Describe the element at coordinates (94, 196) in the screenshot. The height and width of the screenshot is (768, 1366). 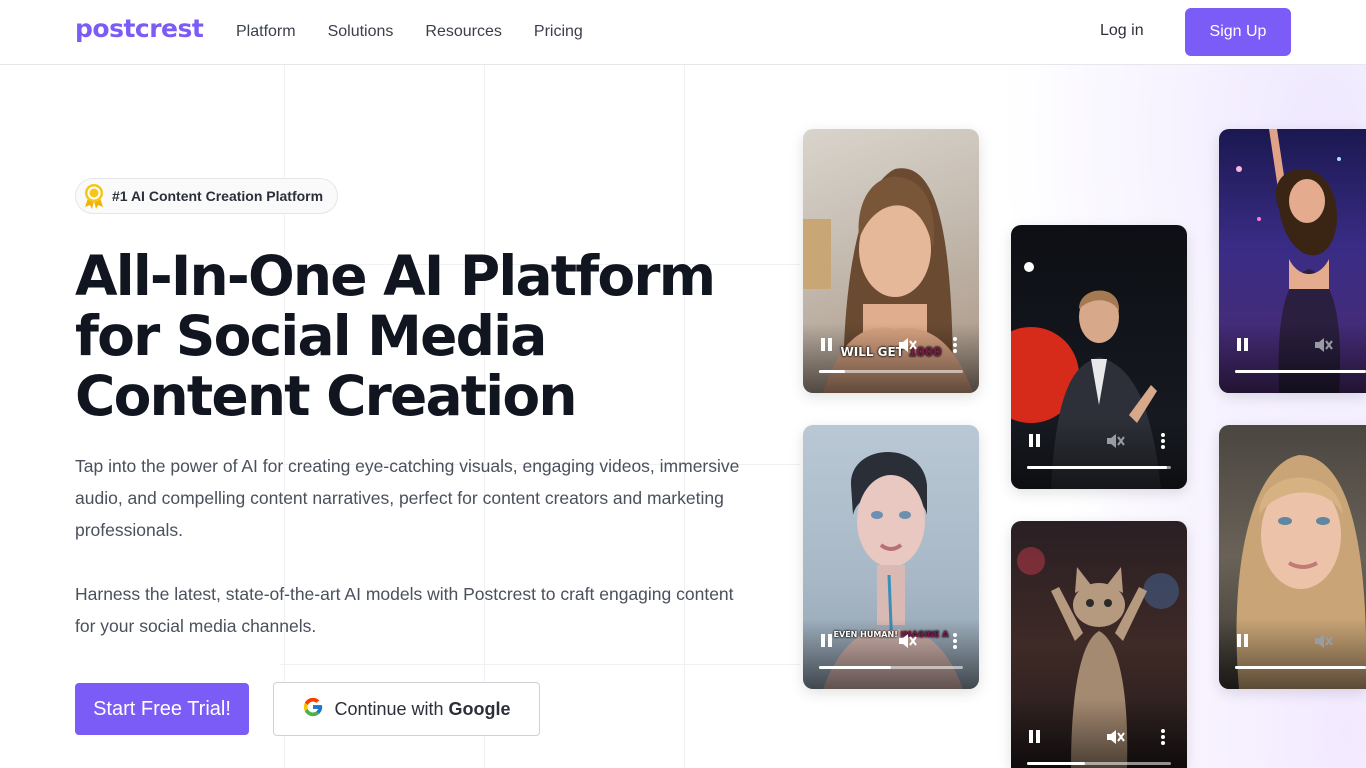
I see `award-medal-icon` at that location.